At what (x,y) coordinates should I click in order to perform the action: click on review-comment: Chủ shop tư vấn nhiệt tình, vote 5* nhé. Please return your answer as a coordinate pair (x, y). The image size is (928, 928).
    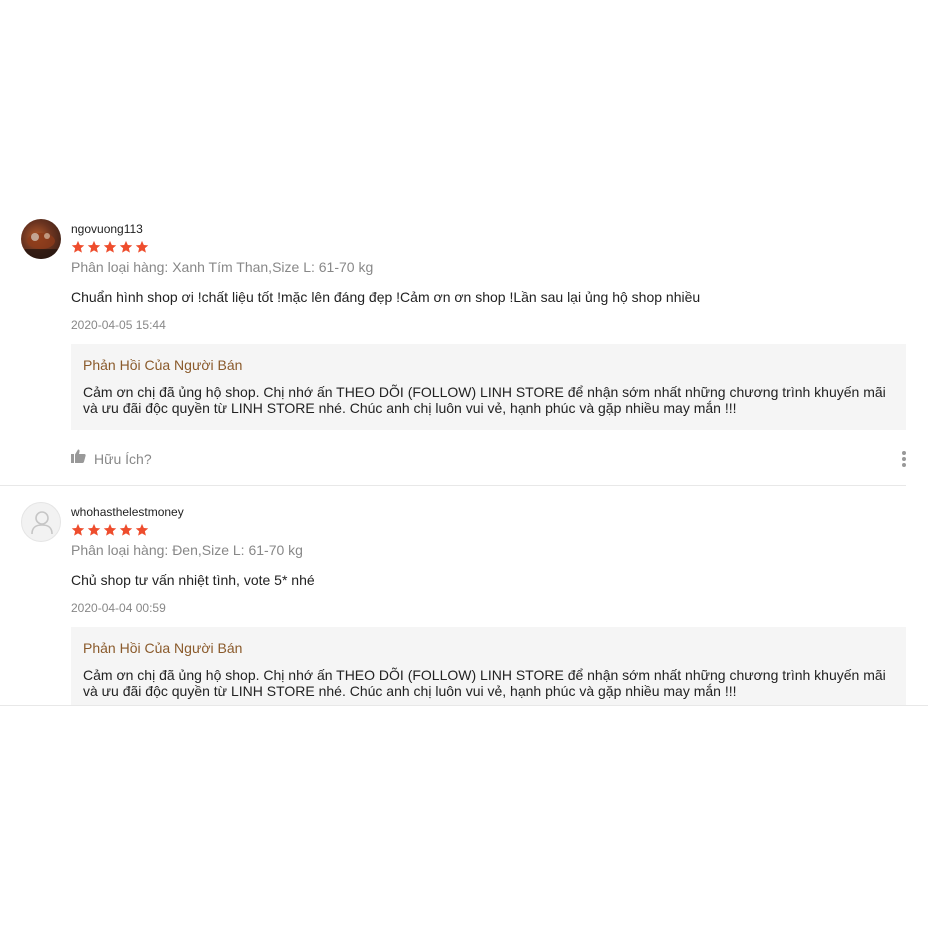
    Looking at the image, I should click on (193, 580).